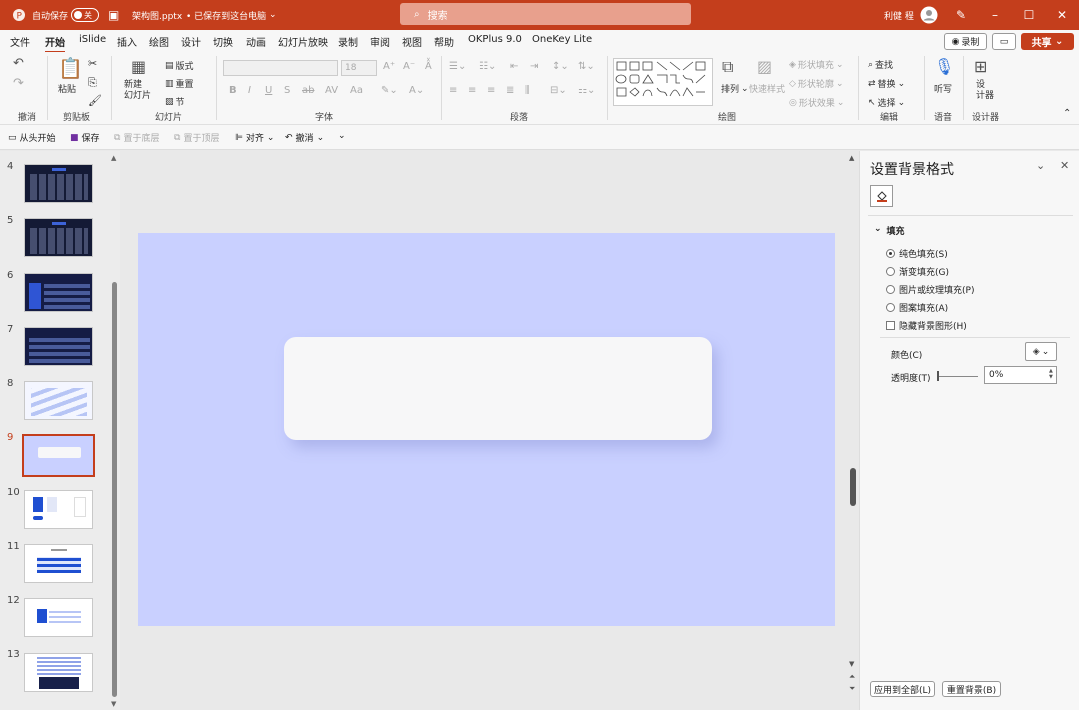 This screenshot has width=1079, height=710. What do you see at coordinates (929, 15) in the screenshot?
I see `avatar` at bounding box center [929, 15].